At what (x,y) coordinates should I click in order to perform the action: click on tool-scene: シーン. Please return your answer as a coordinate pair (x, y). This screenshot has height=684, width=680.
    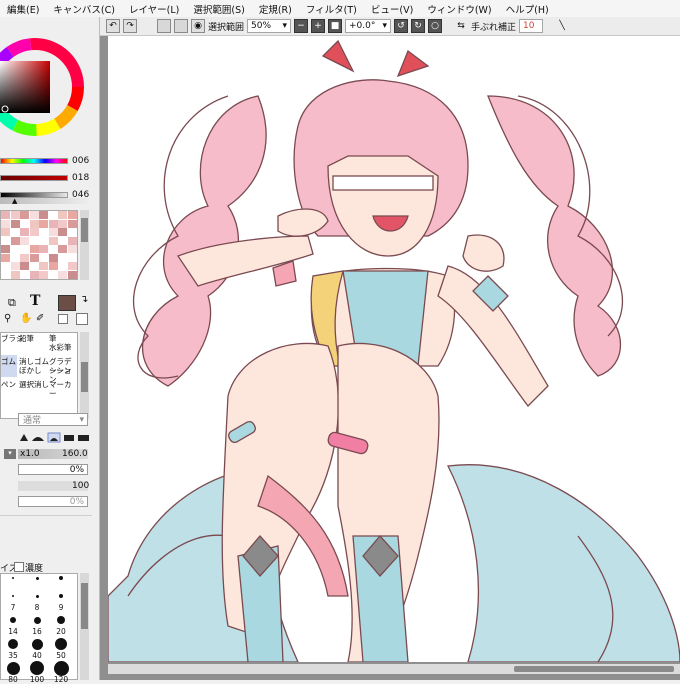
    Looking at the image, I should click on (60, 370).